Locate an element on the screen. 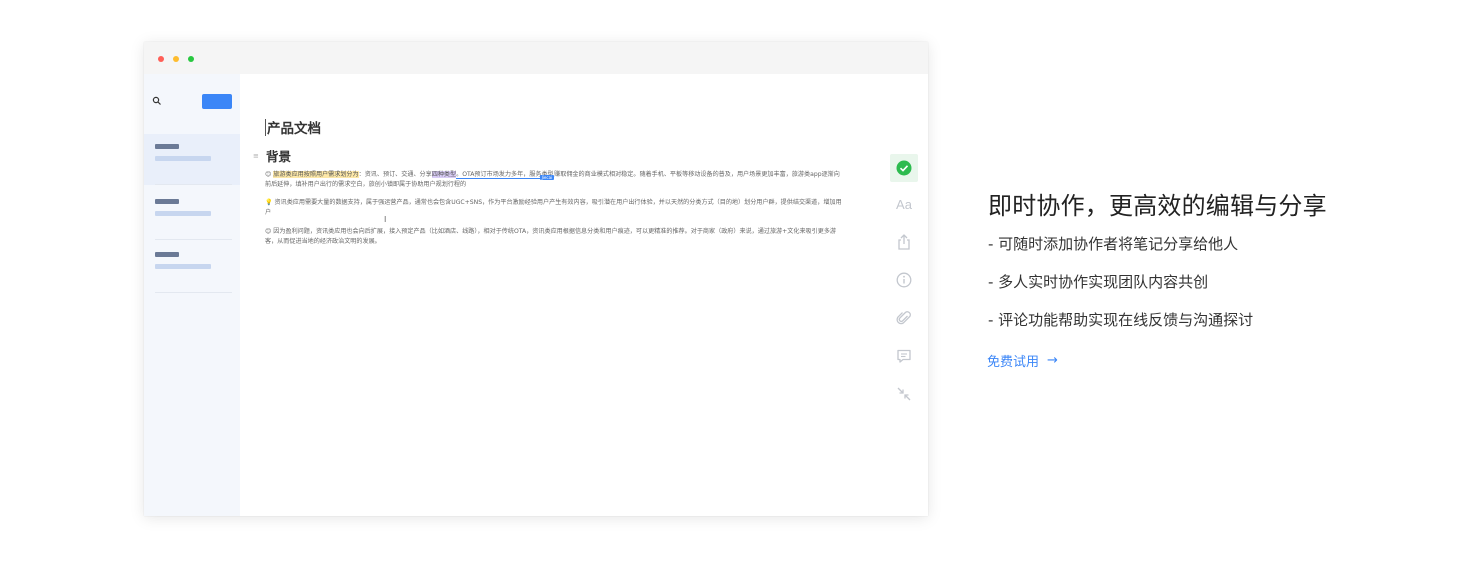  check-icon is located at coordinates (904, 168).